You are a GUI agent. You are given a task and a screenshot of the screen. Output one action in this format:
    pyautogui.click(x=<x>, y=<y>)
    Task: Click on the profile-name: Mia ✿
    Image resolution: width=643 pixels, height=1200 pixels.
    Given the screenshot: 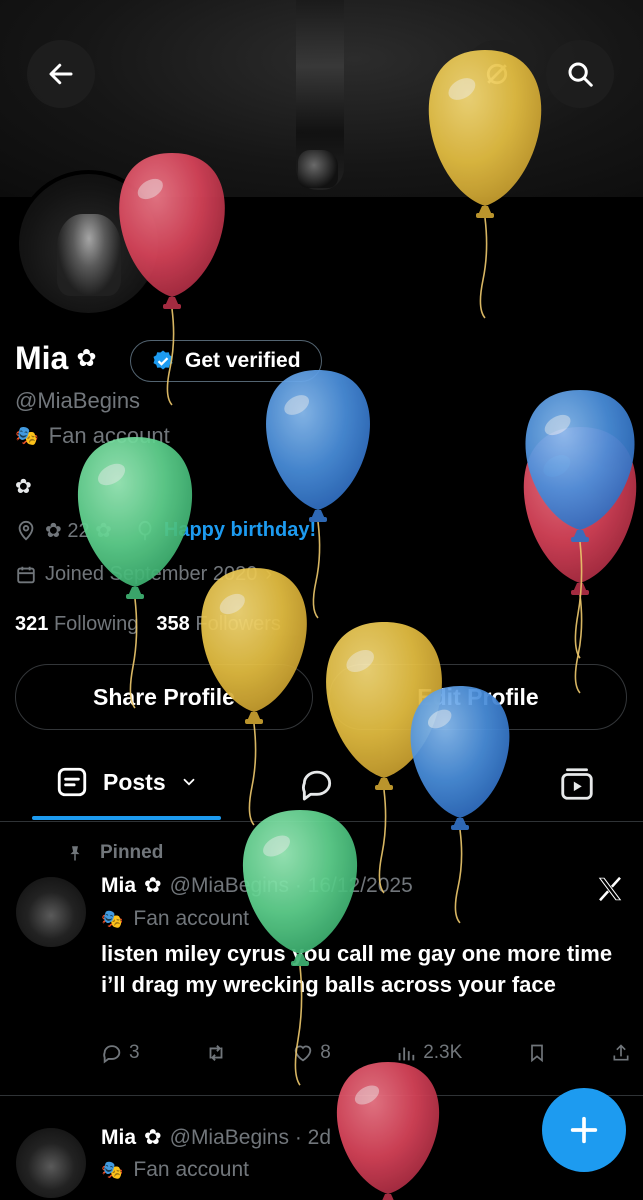 What is the action you would take?
    pyautogui.click(x=56, y=358)
    